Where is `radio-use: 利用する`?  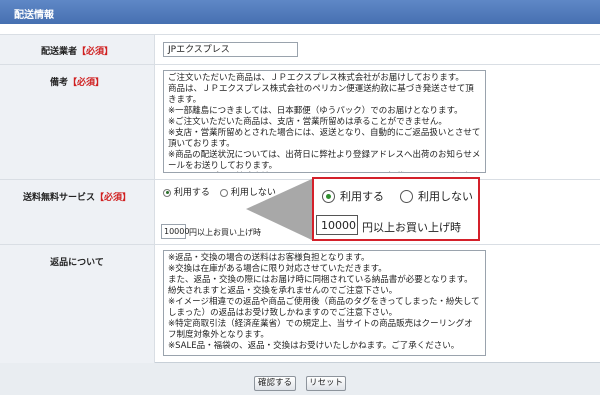
radio-use: 利用する is located at coordinates (186, 191).